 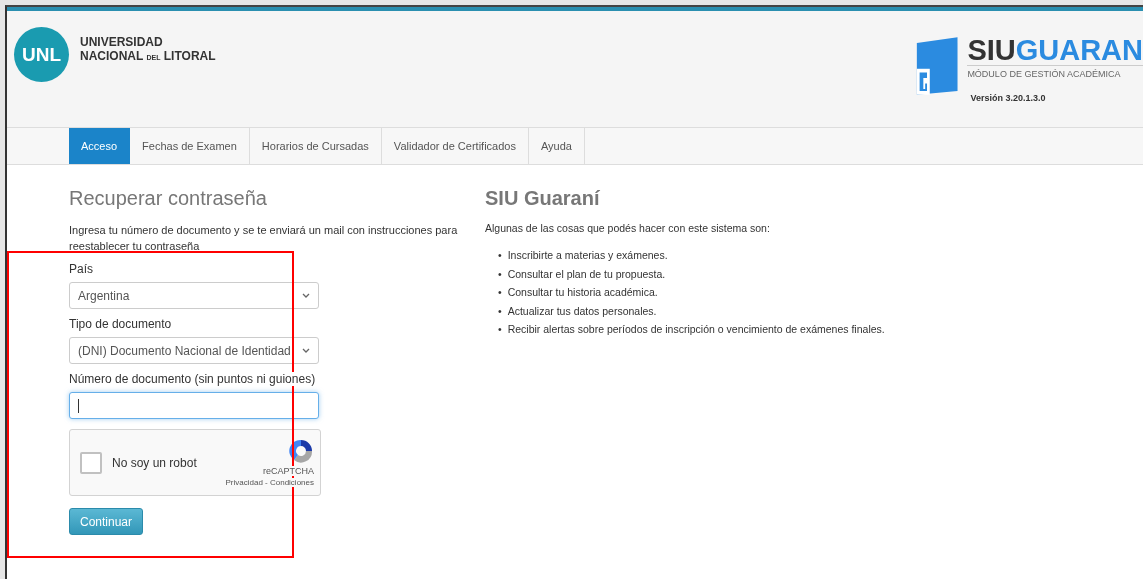 What do you see at coordinates (100, 146) in the screenshot?
I see `nav-tab: Acceso` at bounding box center [100, 146].